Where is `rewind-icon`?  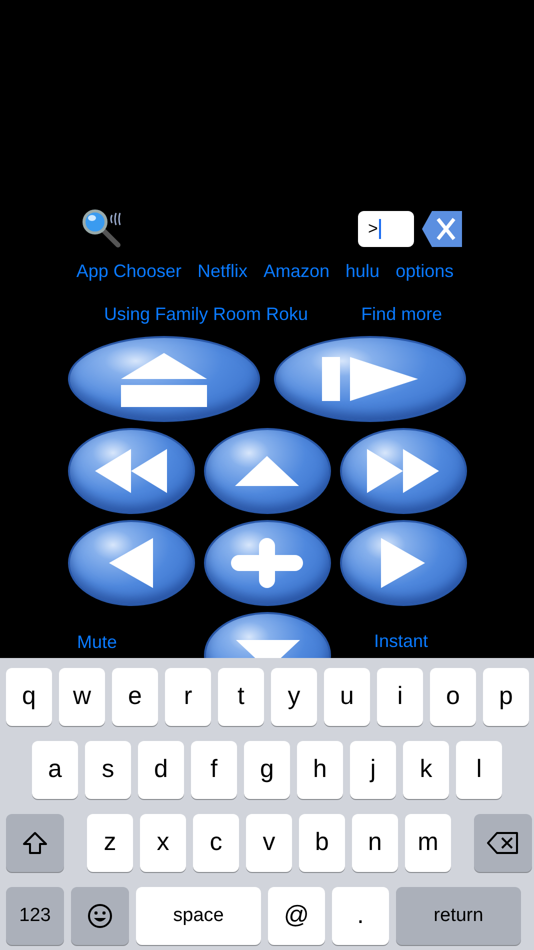
rewind-icon is located at coordinates (131, 471).